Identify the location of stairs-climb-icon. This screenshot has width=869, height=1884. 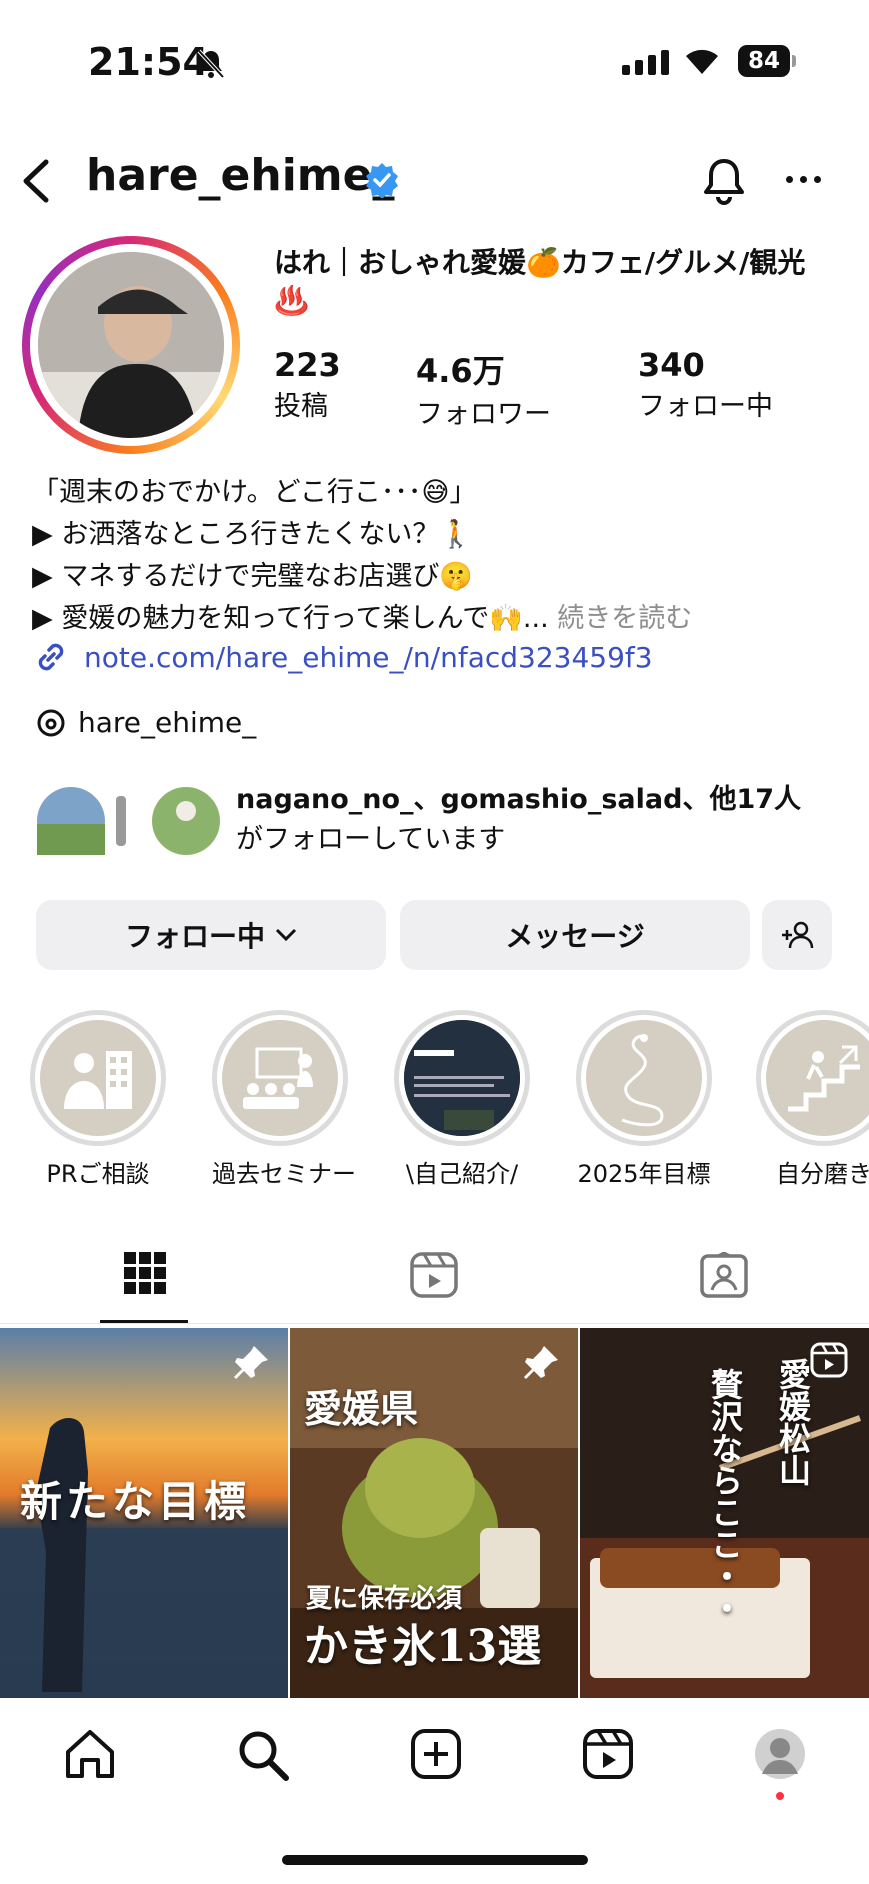
(817, 1078).